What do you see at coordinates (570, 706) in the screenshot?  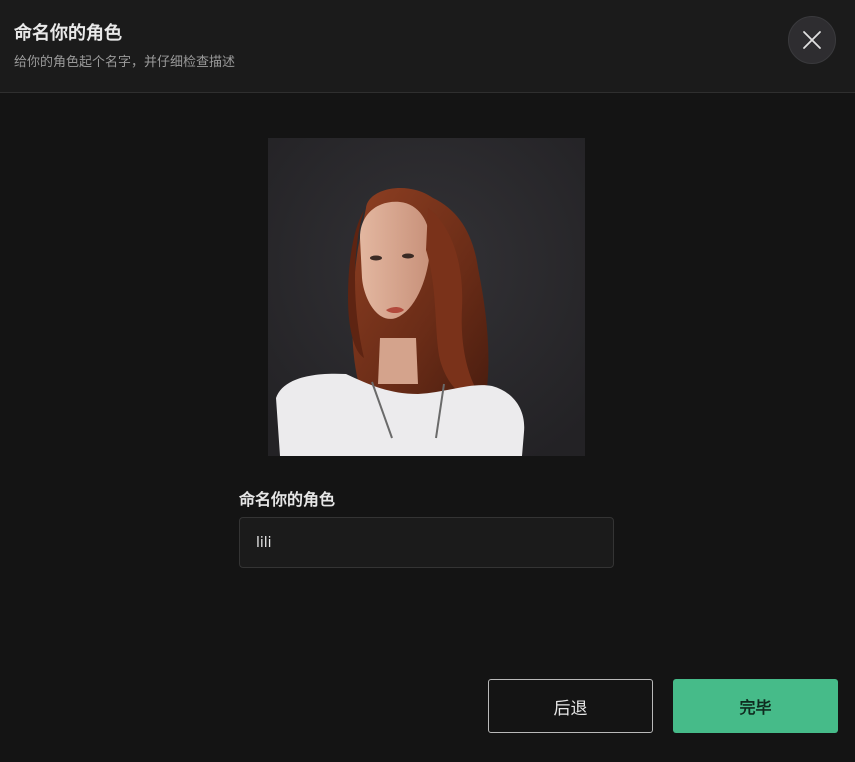 I see `back-button: 后退` at bounding box center [570, 706].